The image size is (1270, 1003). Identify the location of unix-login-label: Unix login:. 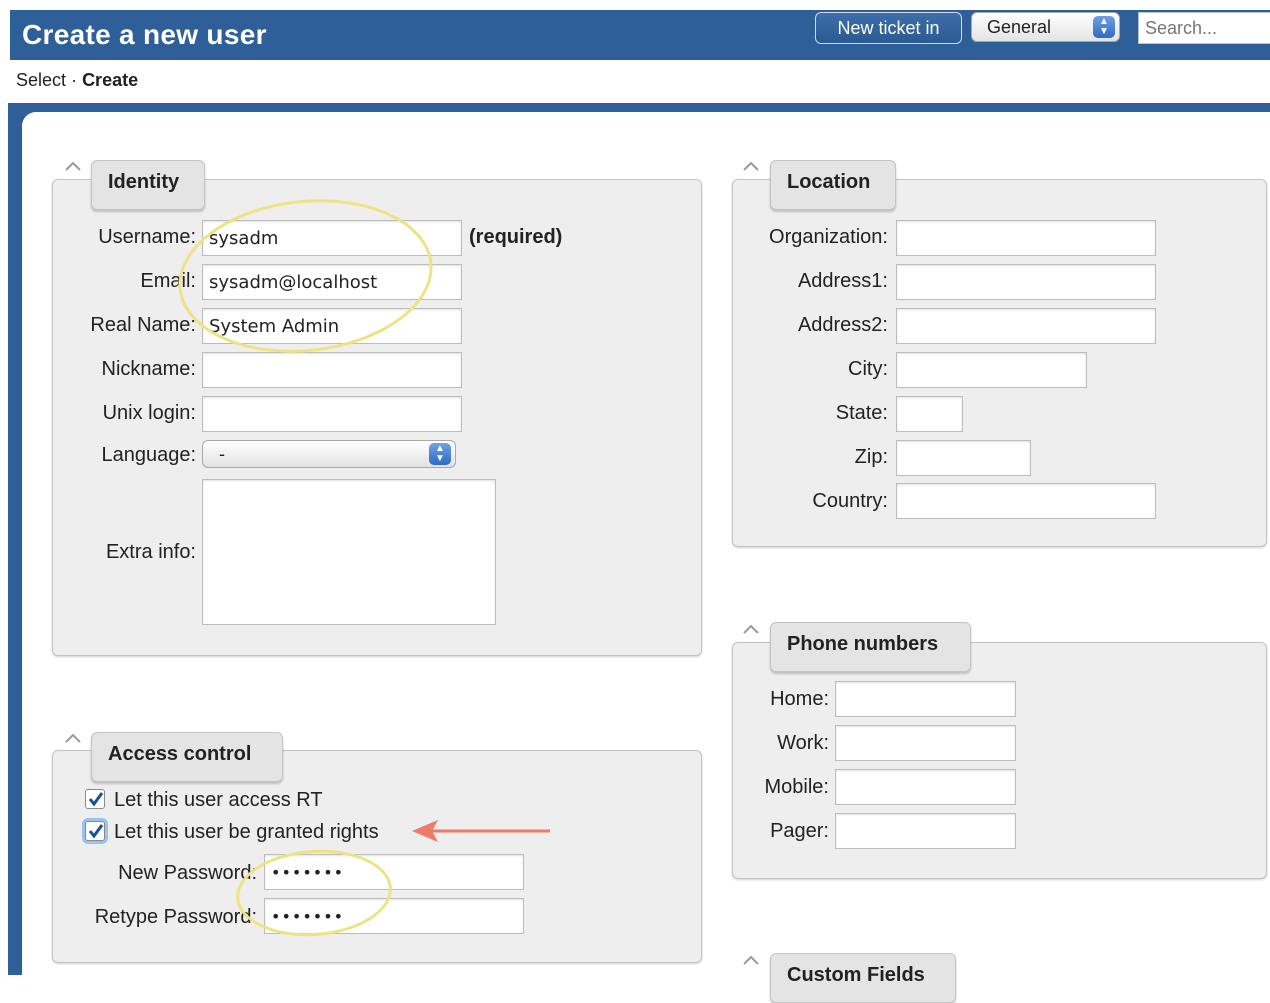
(149, 413).